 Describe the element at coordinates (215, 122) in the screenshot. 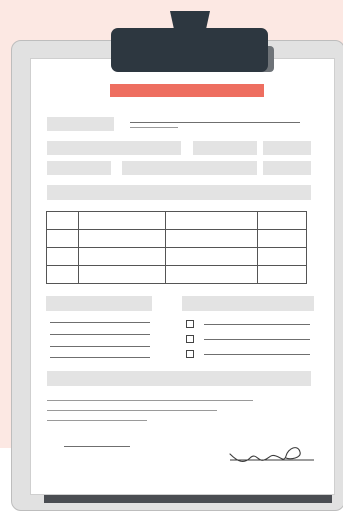

I see `form-field-line` at that location.